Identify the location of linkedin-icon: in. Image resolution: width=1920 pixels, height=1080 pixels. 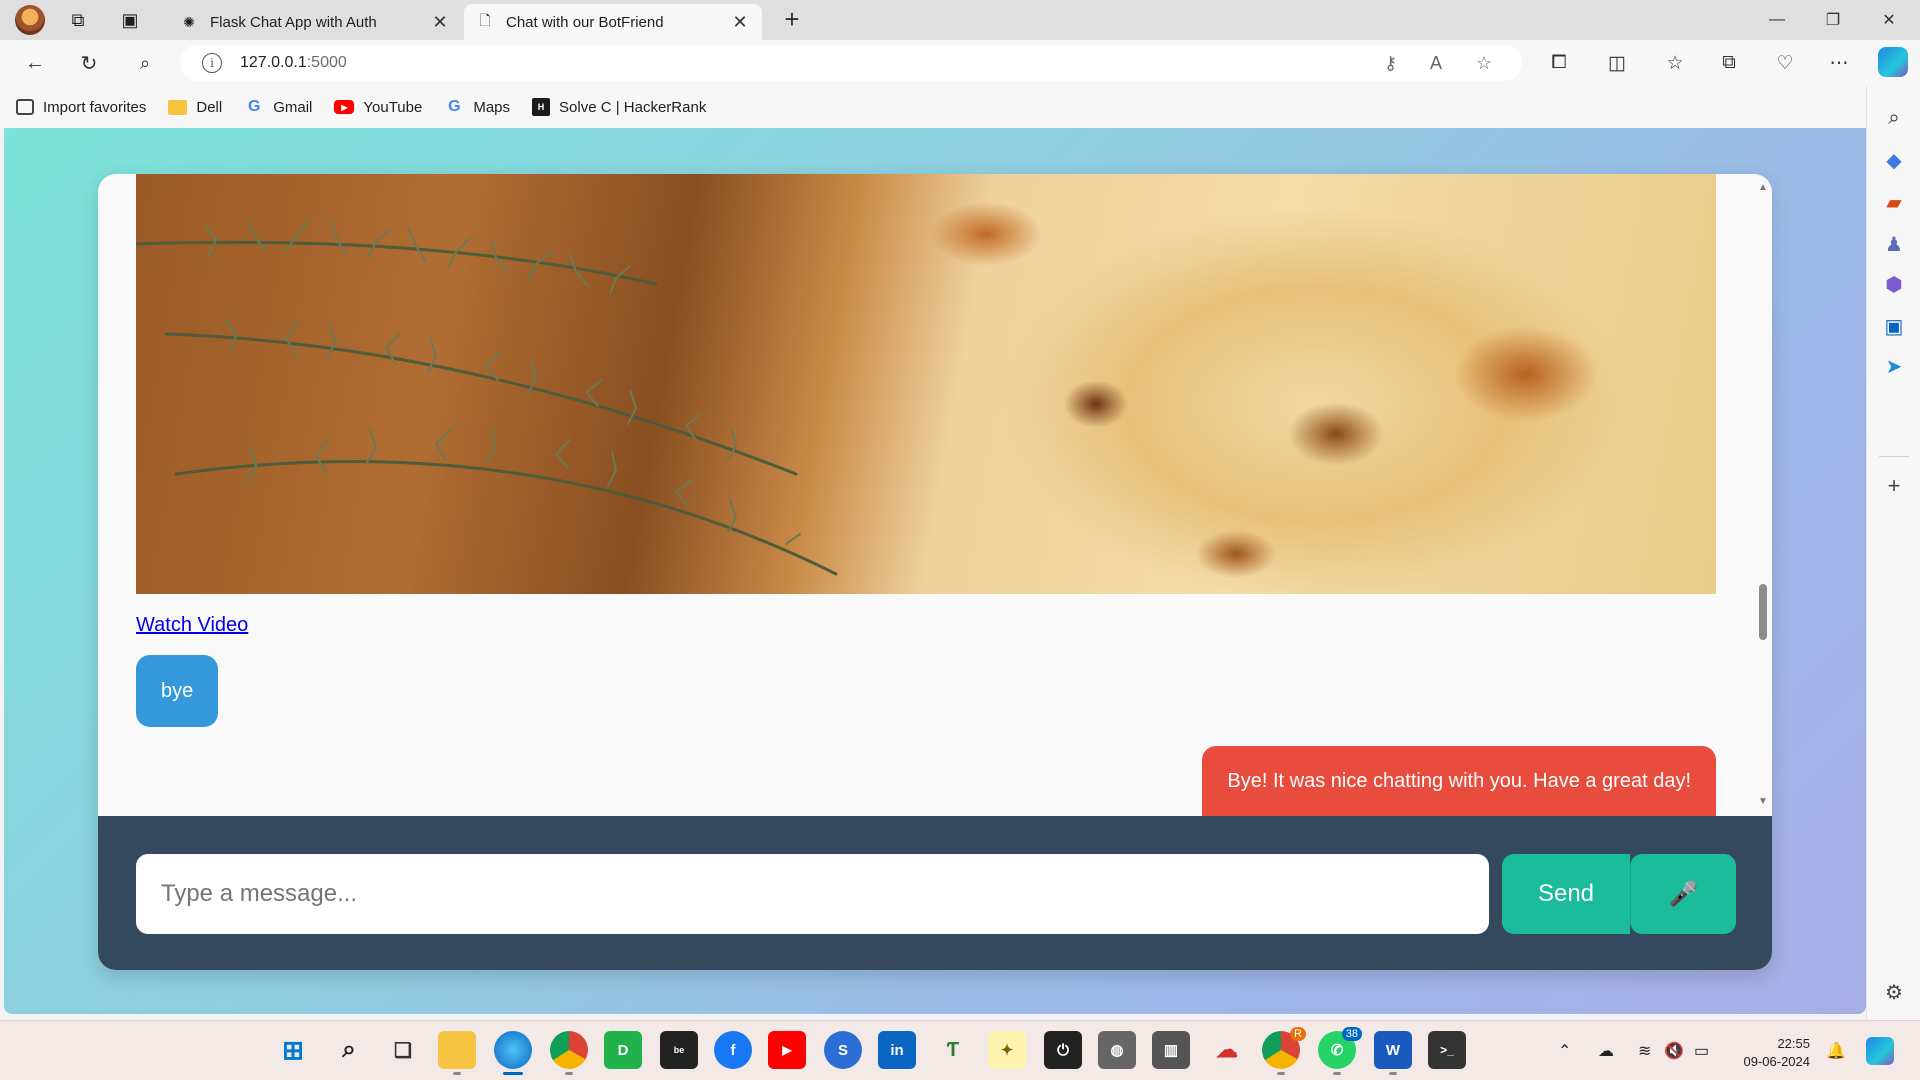
(897, 1050).